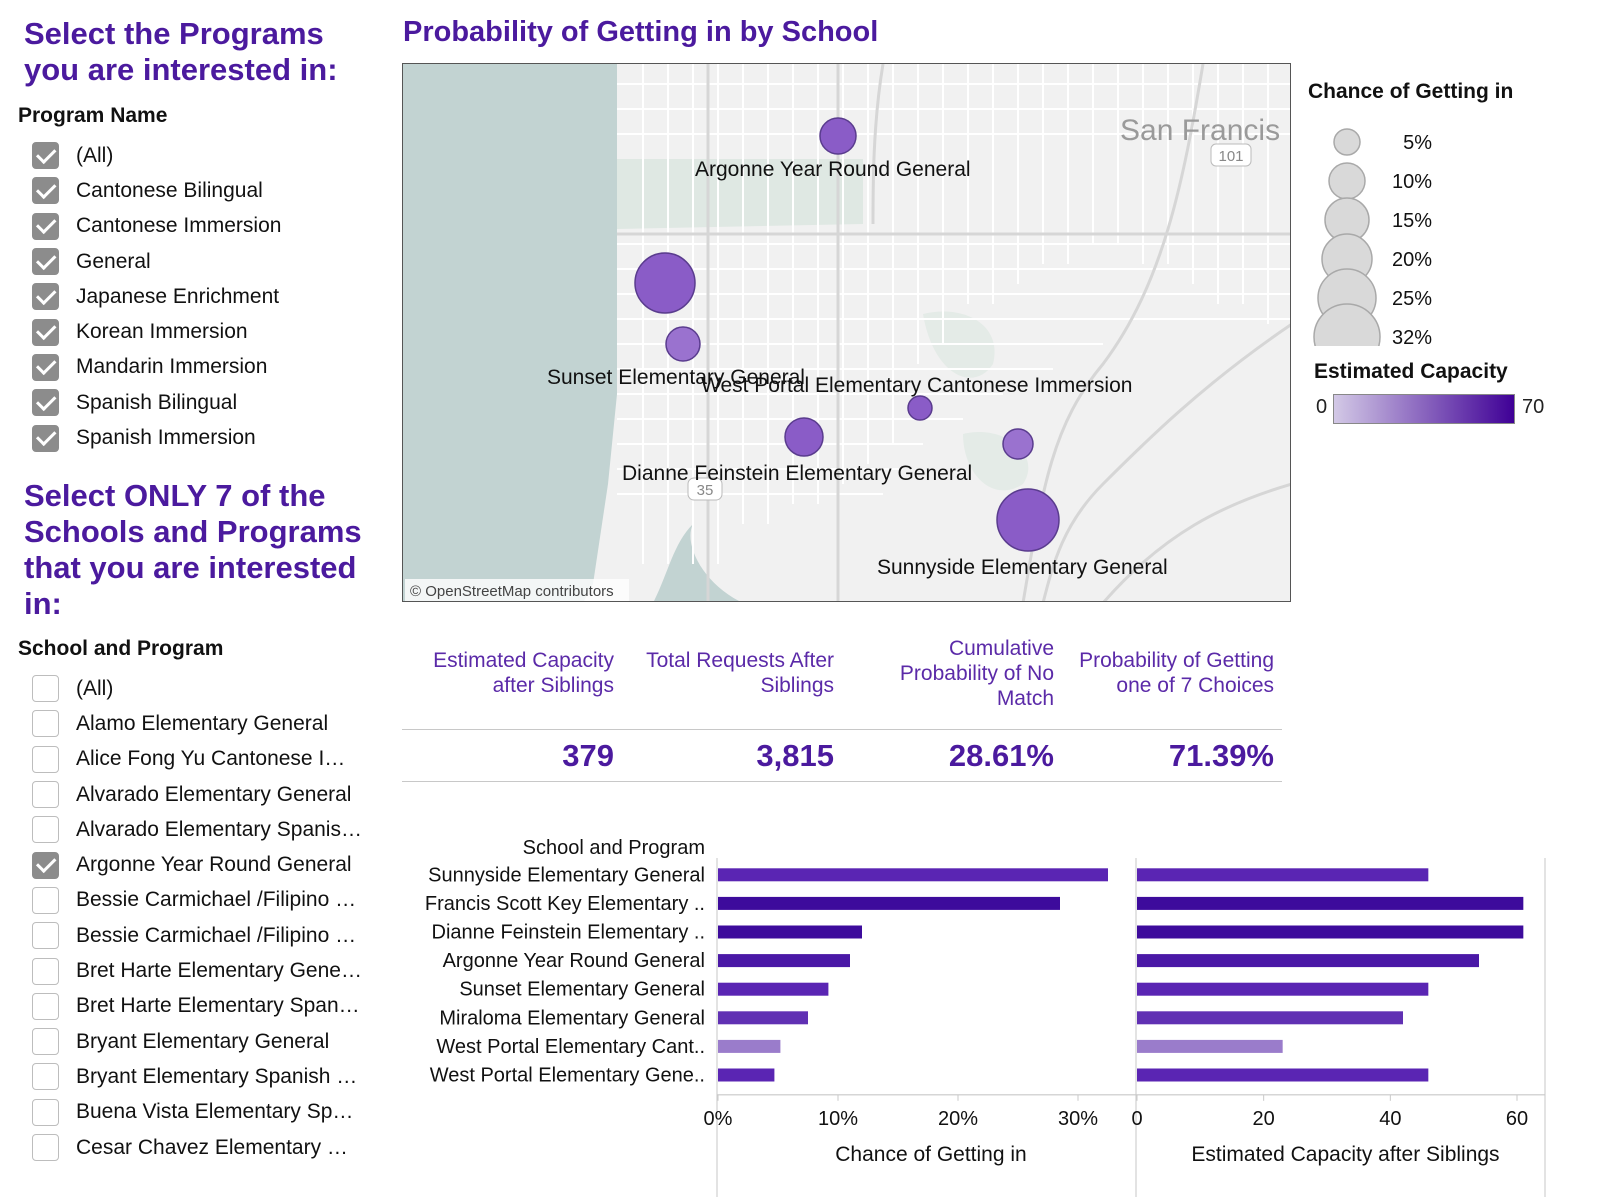 This screenshot has height=1197, width=1599. Describe the element at coordinates (842, 781) in the screenshot. I see `kpi-divider-bottom` at that location.